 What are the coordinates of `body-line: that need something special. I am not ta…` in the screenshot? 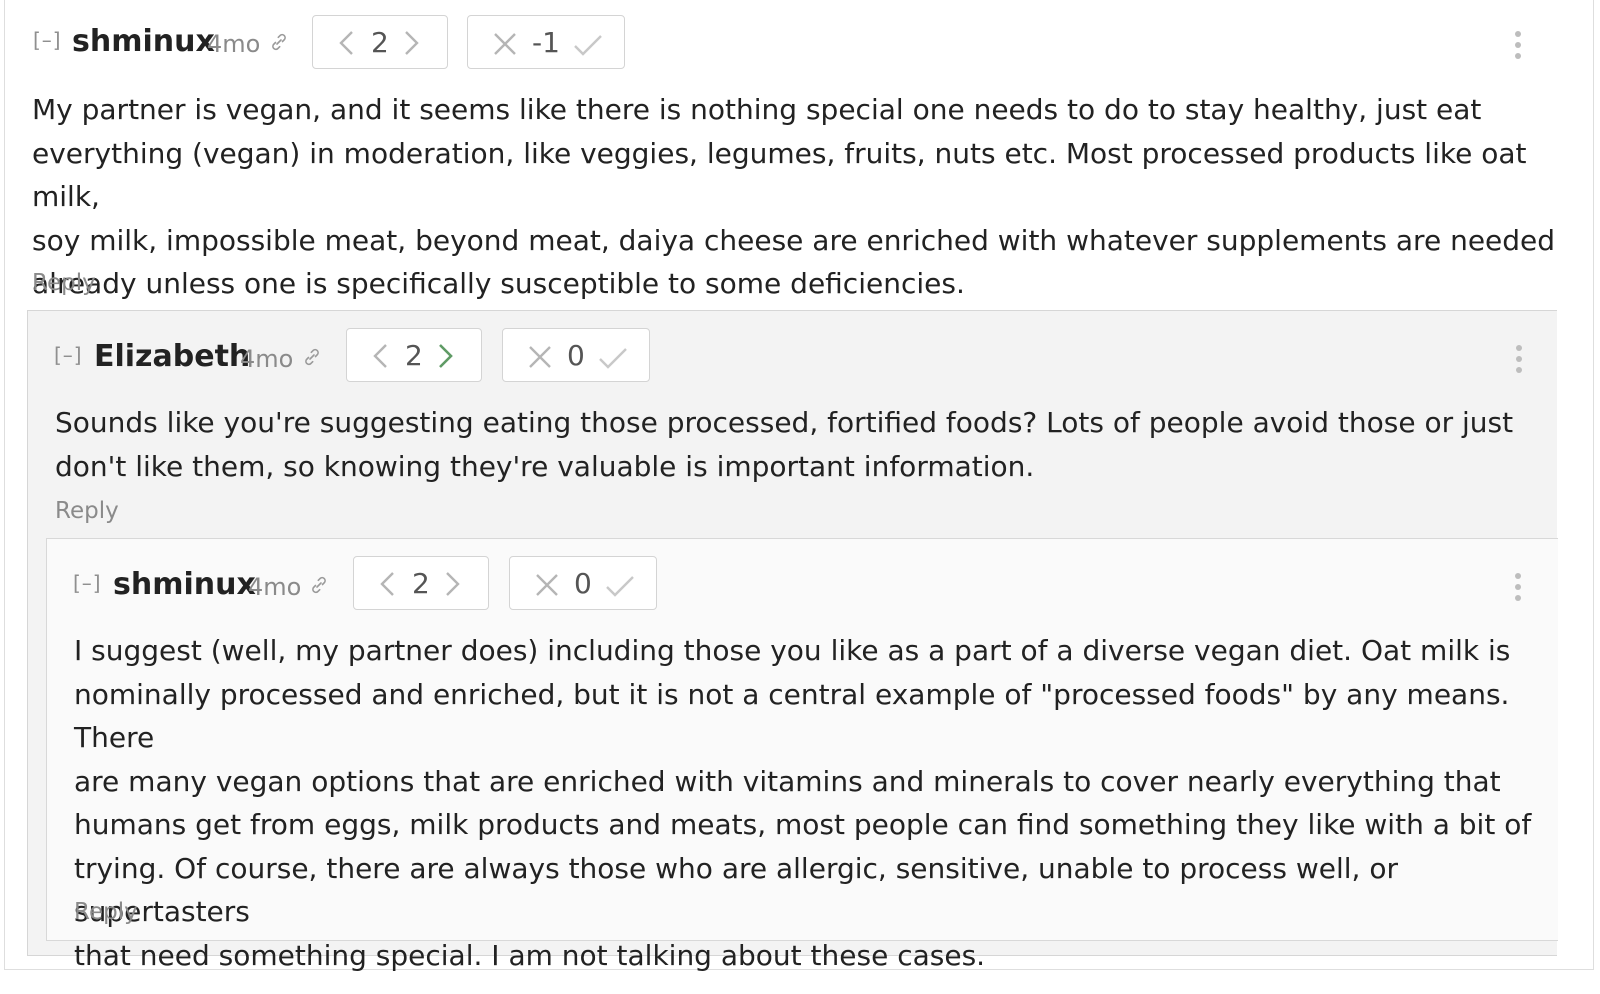 It's located at (530, 955).